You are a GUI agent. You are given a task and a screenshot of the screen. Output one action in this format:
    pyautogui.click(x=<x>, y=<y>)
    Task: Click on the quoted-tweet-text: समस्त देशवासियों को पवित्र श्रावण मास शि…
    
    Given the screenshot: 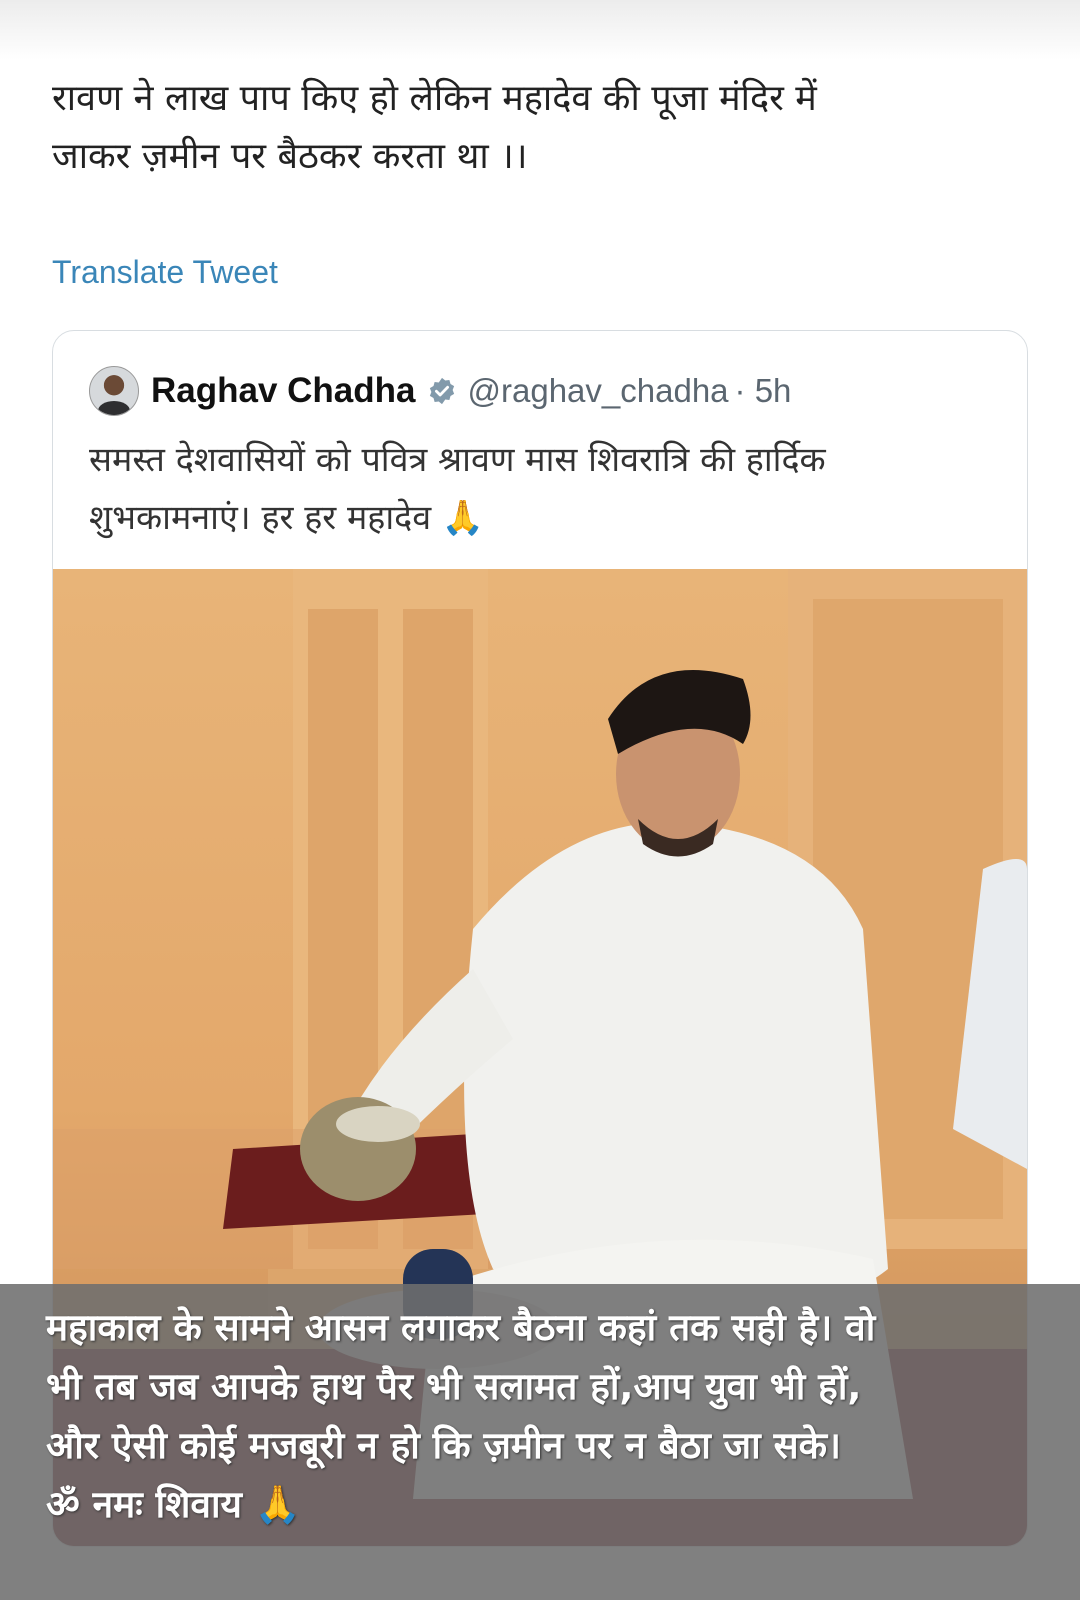 What is the action you would take?
    pyautogui.click(x=539, y=489)
    